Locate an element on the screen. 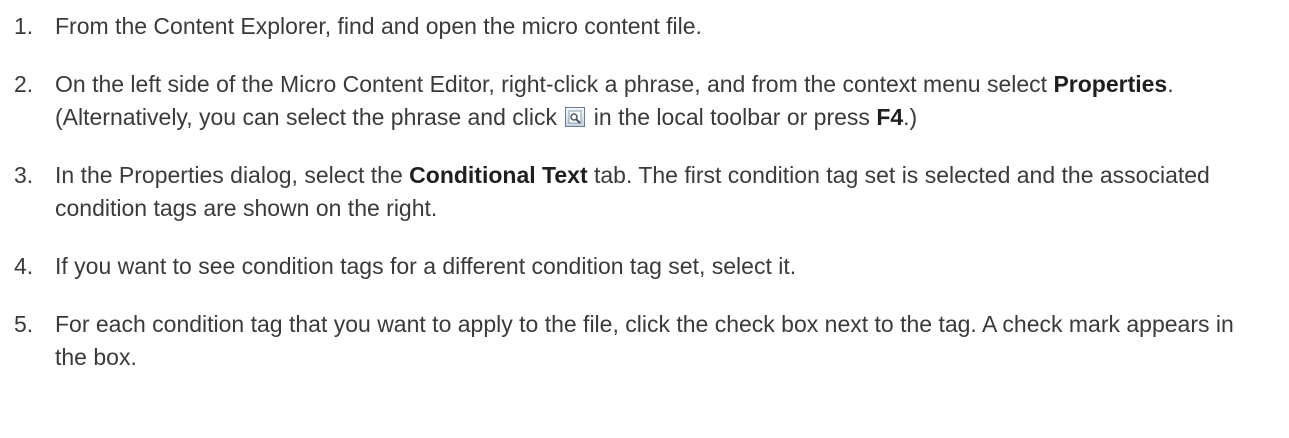 Image resolution: width=1289 pixels, height=438 pixels. step-number: 1. is located at coordinates (24, 26).